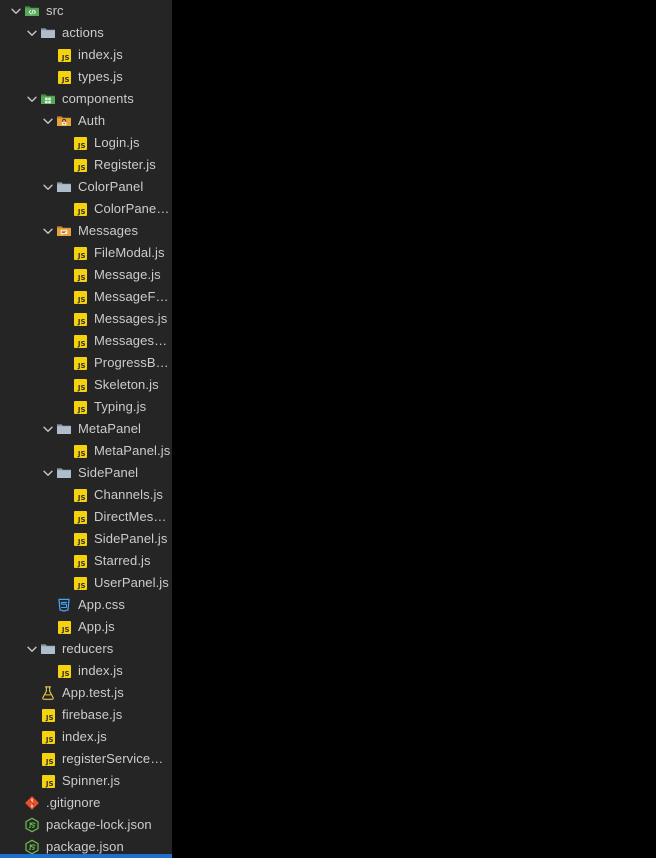  I want to click on tree-folder-row: Auth, so click(86, 121).